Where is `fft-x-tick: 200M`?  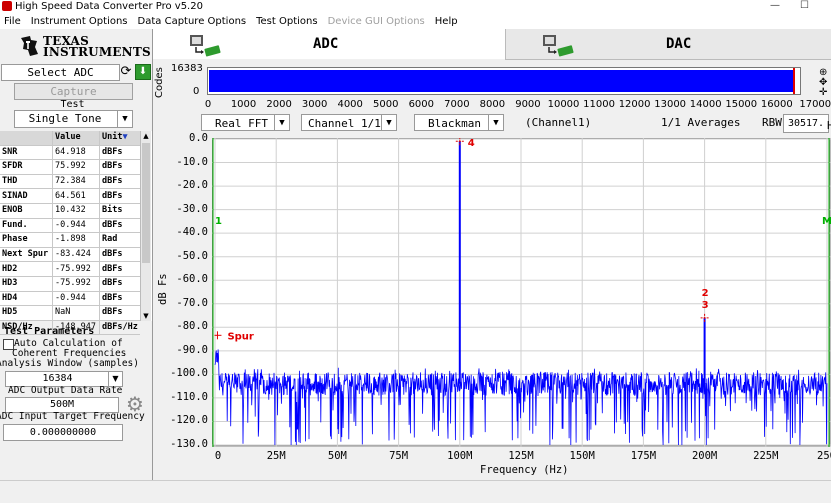
fft-x-tick: 200M is located at coordinates (704, 456).